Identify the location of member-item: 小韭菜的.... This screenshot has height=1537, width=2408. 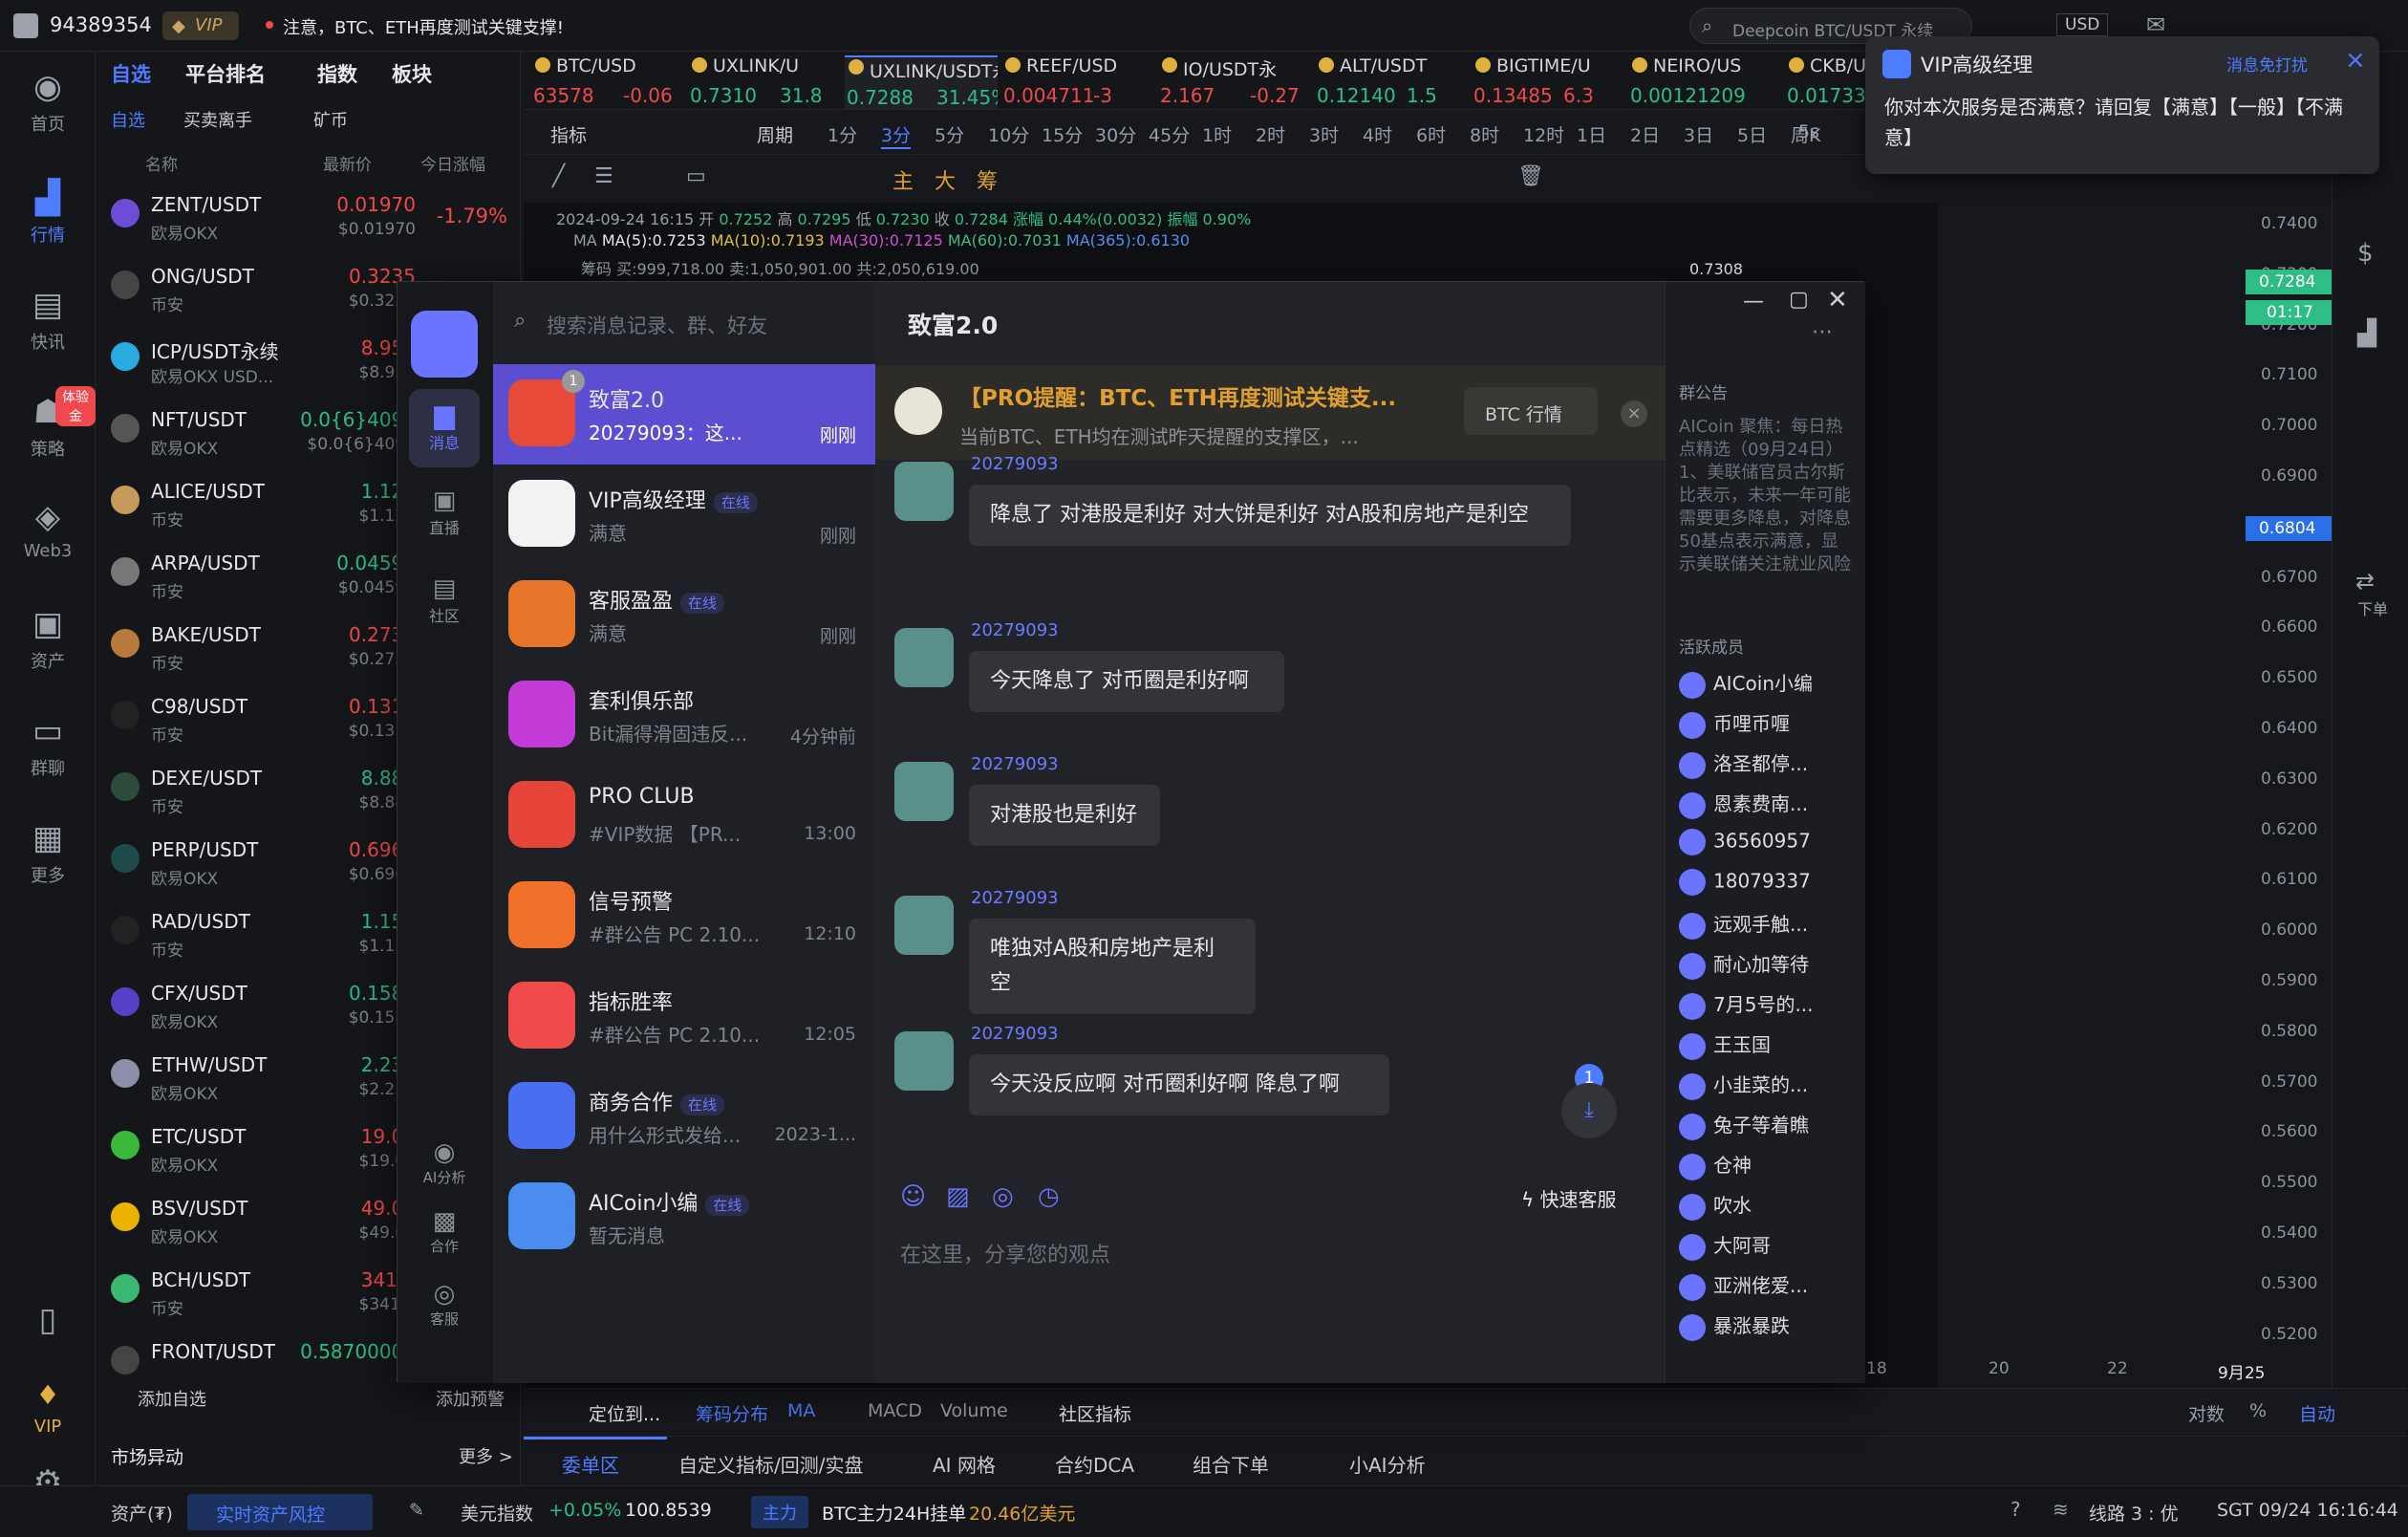
(1744, 1086).